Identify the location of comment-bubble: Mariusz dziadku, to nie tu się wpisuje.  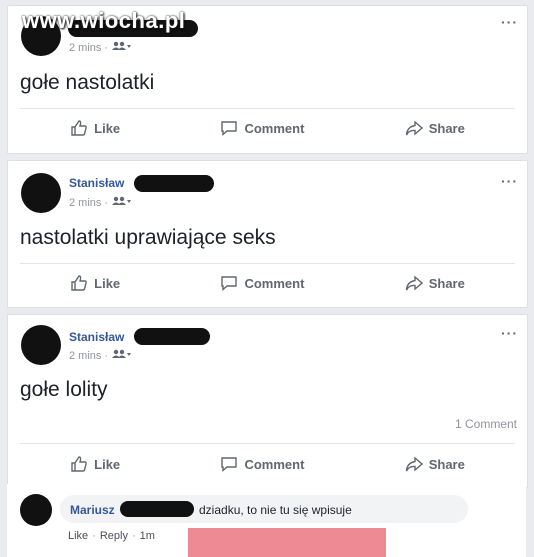
(264, 509).